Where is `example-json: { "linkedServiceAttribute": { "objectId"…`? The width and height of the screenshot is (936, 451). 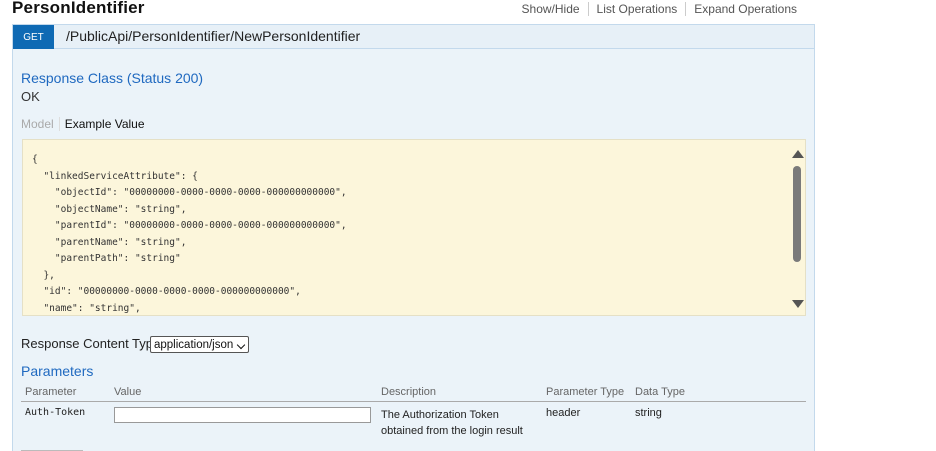
example-json: { "linkedServiceAttribute": { "objectId"… is located at coordinates (189, 234).